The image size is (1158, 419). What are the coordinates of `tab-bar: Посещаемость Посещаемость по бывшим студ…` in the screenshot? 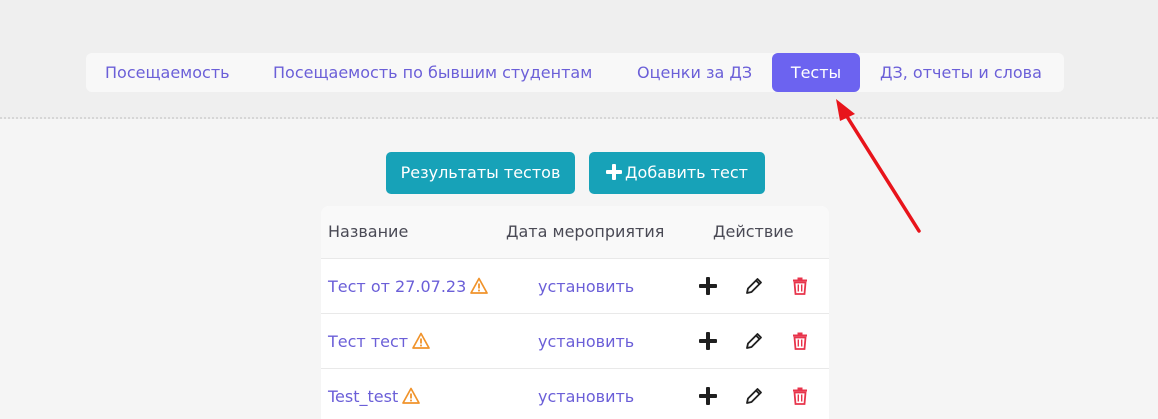 It's located at (575, 72).